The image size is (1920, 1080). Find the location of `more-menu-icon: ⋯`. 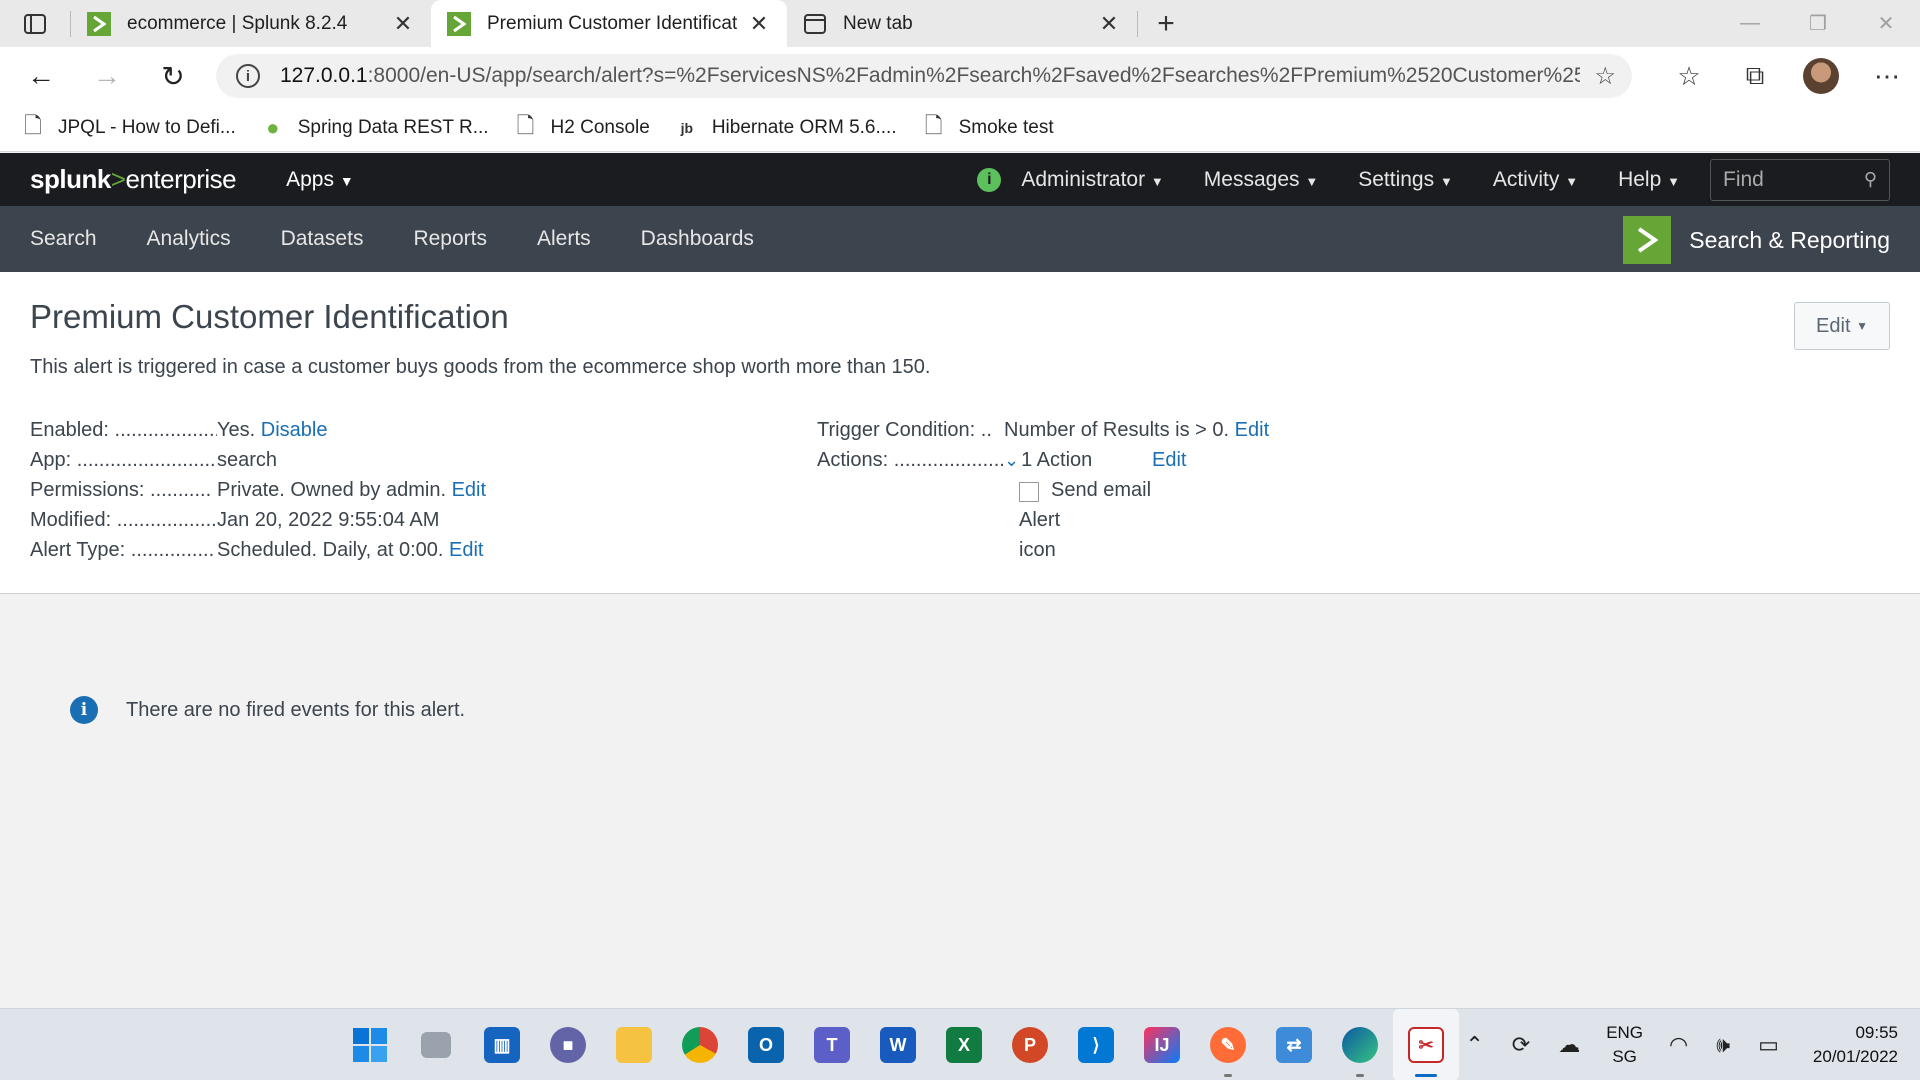

more-menu-icon: ⋯ is located at coordinates (1887, 76).